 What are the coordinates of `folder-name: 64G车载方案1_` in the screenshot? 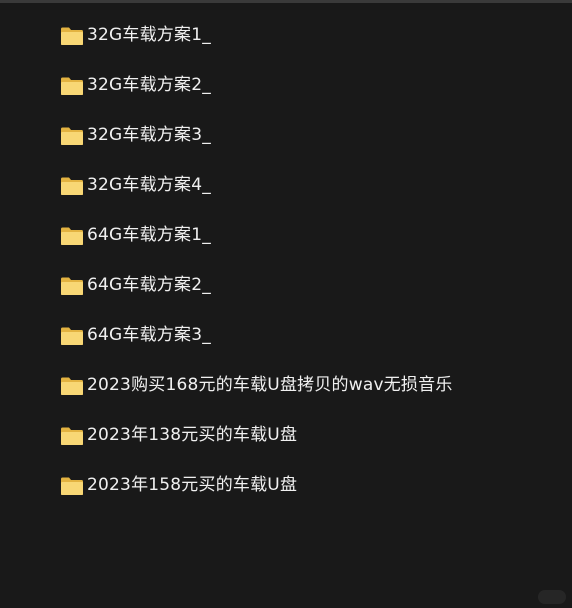 It's located at (149, 235).